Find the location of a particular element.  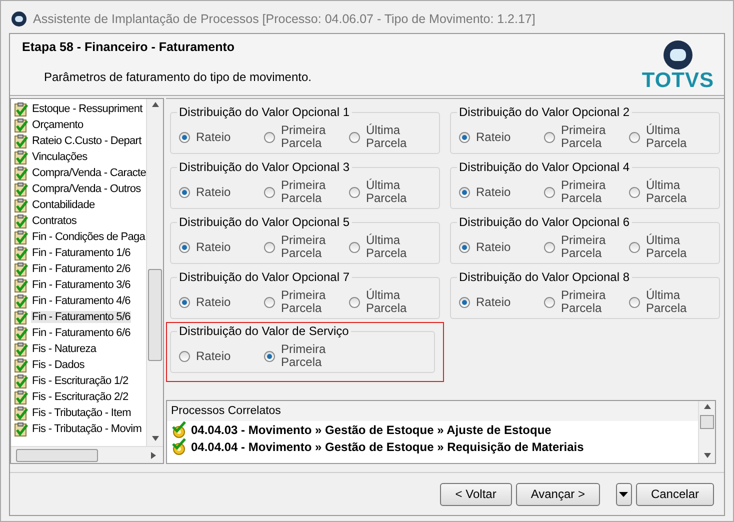

step-item: Fin - Faturamento 5/6 is located at coordinates (81, 317).